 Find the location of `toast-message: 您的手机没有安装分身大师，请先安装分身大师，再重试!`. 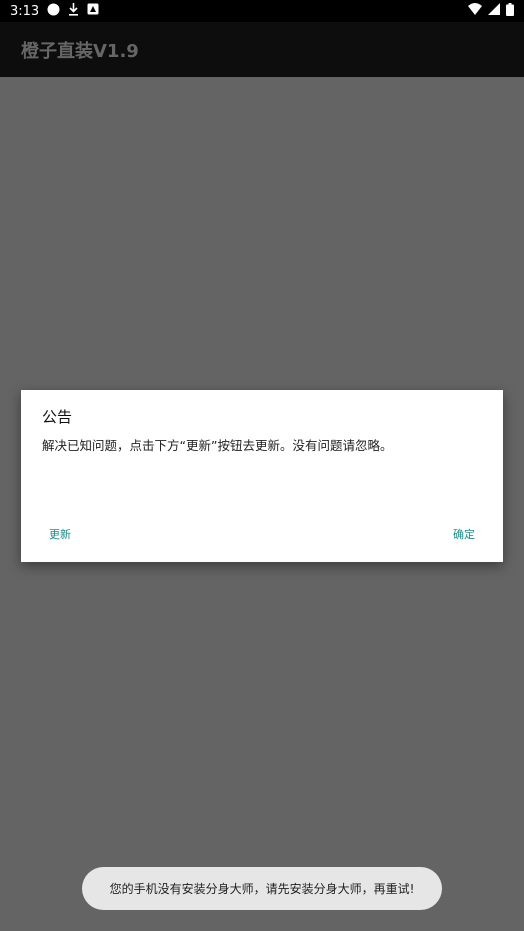

toast-message: 您的手机没有安装分身大师，请先安装分身大师，再重试! is located at coordinates (262, 888).